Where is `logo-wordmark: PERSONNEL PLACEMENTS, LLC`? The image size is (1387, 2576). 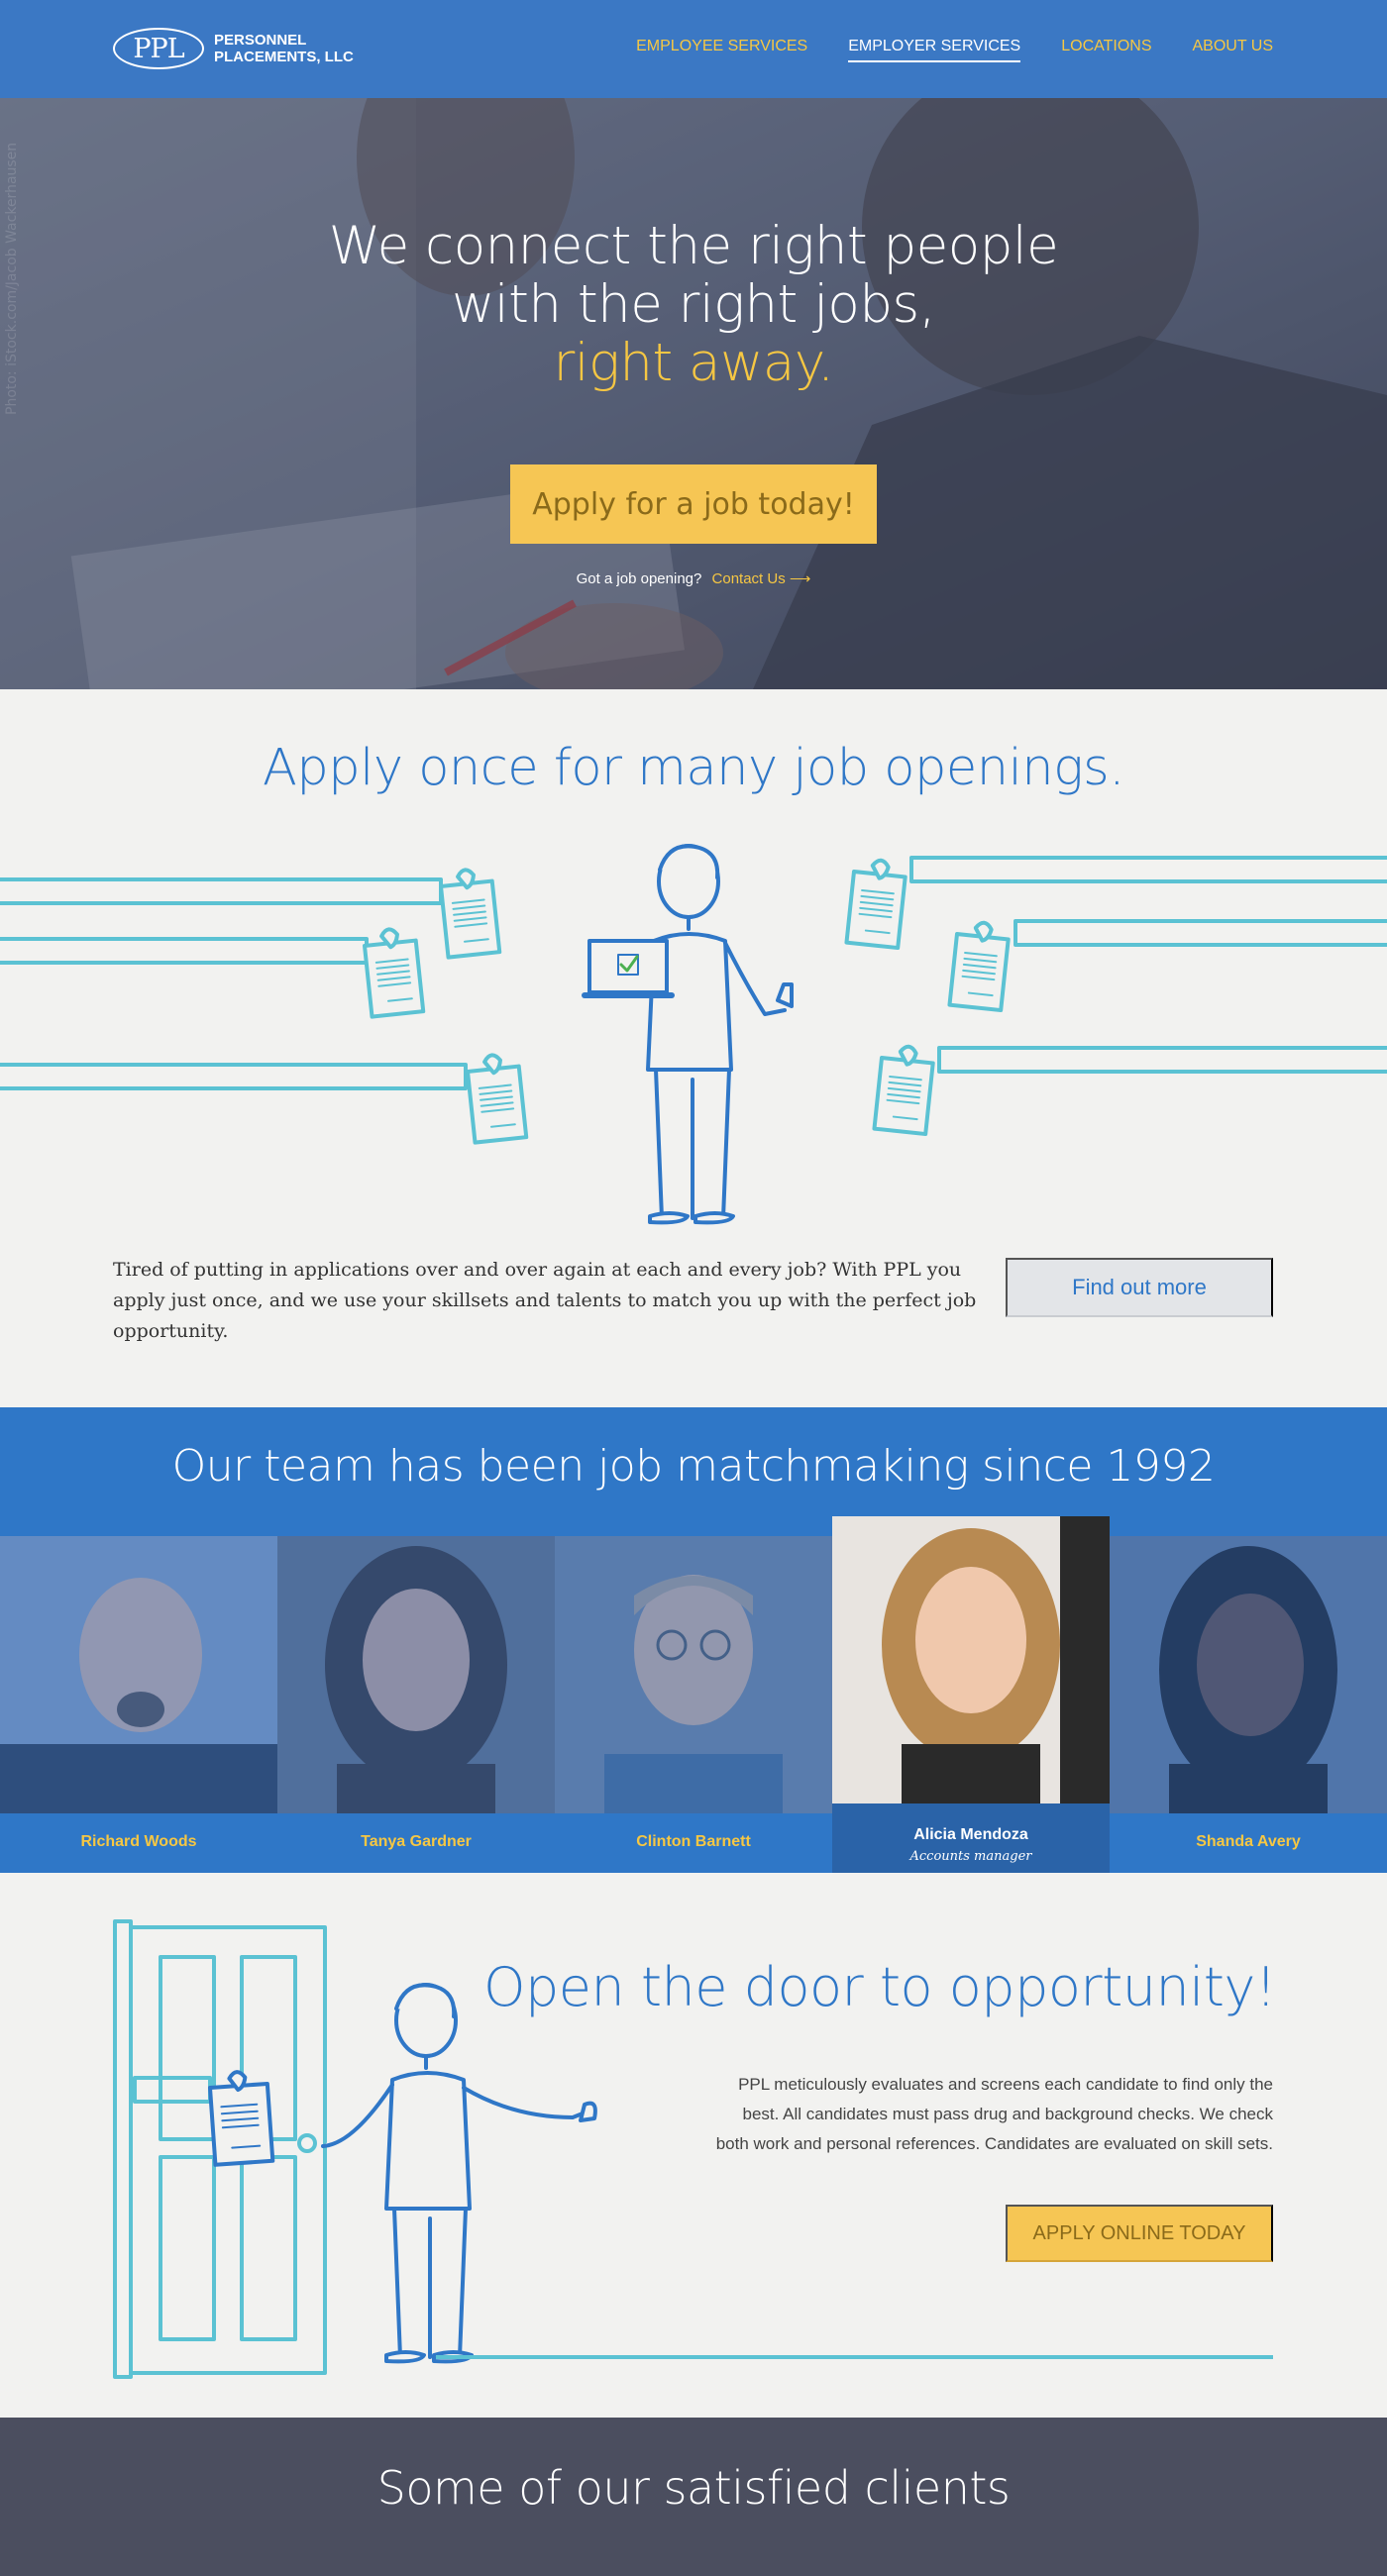
logo-wordmark: PERSONNEL PLACEMENTS, LLC is located at coordinates (284, 48).